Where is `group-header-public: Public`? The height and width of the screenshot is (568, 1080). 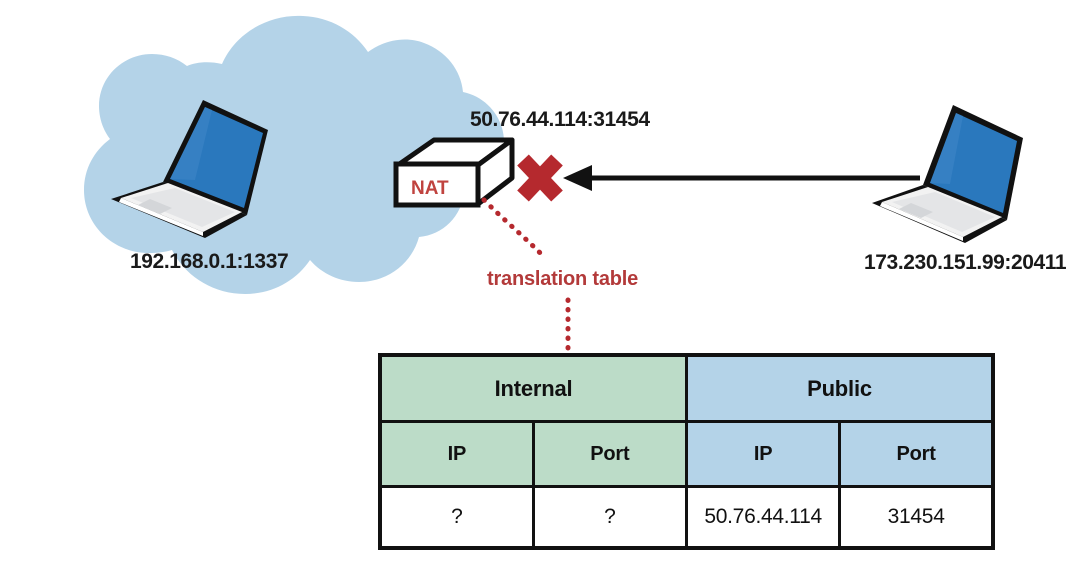
group-header-public: Public is located at coordinates (840, 388).